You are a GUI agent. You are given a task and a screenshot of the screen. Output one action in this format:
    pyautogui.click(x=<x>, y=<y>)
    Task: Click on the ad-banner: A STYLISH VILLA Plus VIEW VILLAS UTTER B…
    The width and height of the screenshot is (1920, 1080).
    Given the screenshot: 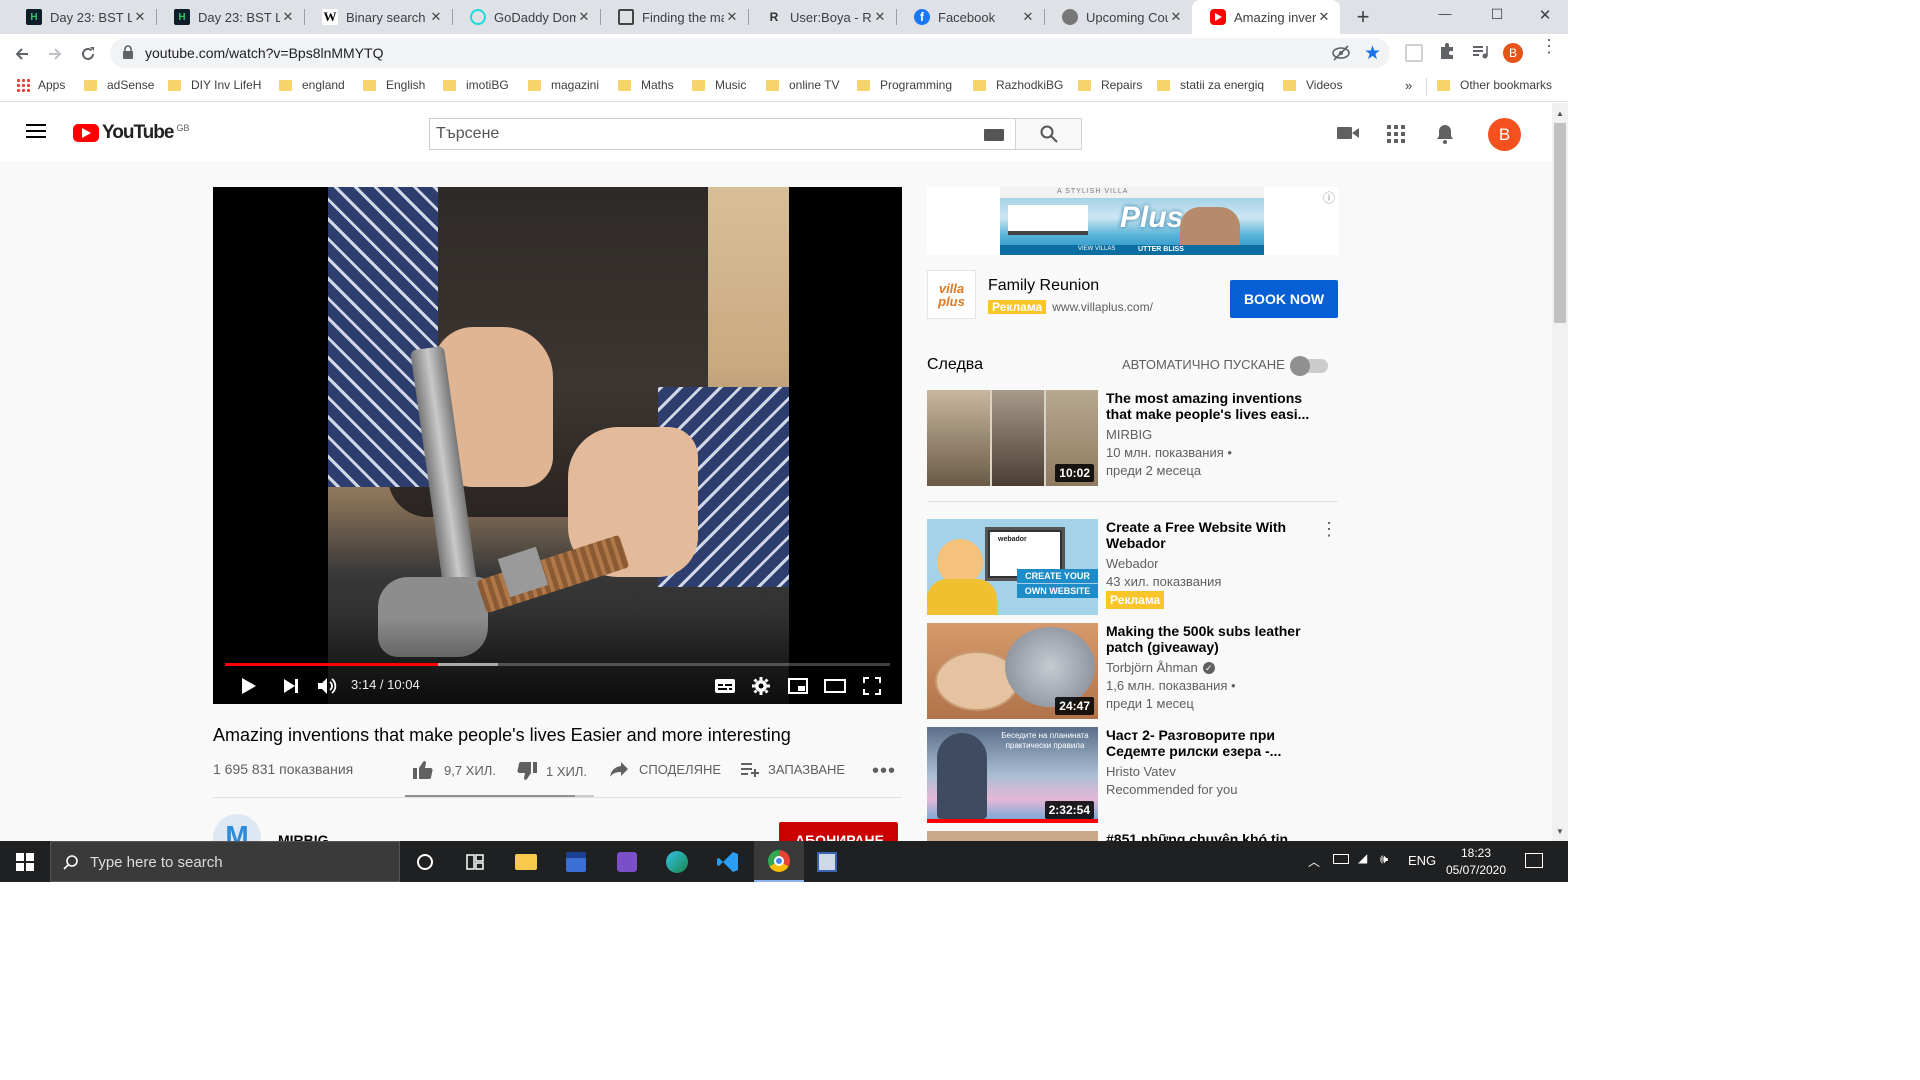 What is the action you would take?
    pyautogui.click(x=1132, y=221)
    